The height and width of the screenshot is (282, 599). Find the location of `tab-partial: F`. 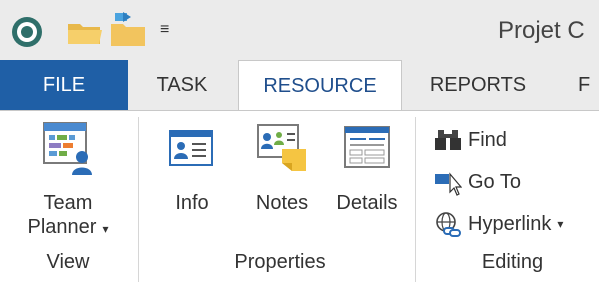

tab-partial: F is located at coordinates (588, 85).